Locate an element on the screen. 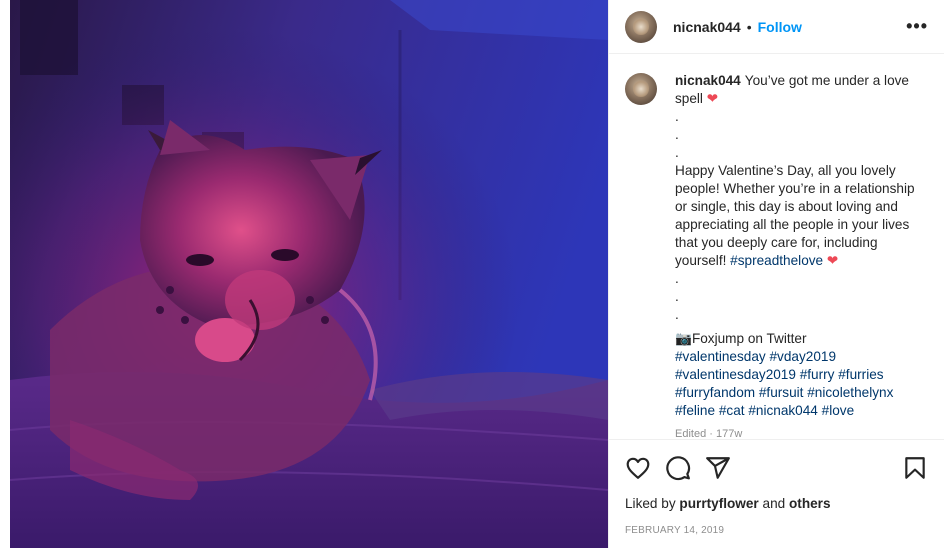 The image size is (944, 548). heart-icon is located at coordinates (638, 468).